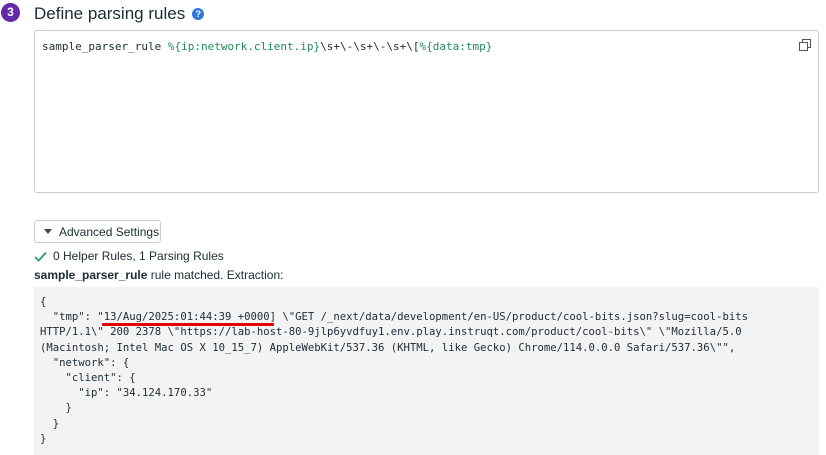 The height and width of the screenshot is (455, 826). Describe the element at coordinates (85, 362) in the screenshot. I see `json-line: "network": {` at that location.